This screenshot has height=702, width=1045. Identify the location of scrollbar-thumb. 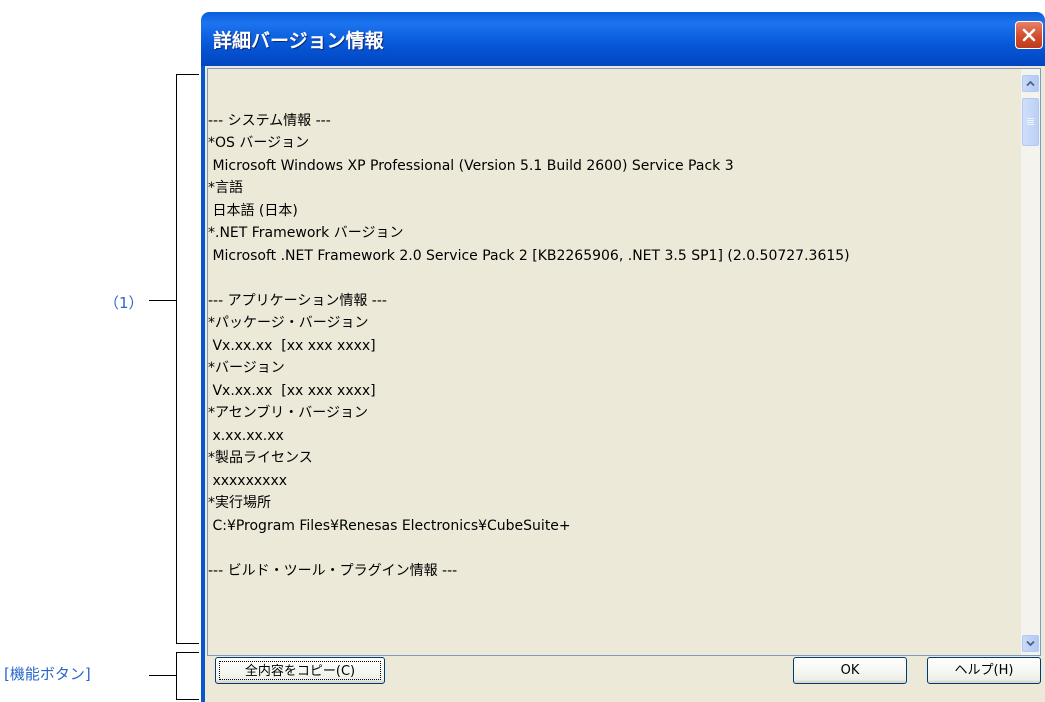
(1030, 122).